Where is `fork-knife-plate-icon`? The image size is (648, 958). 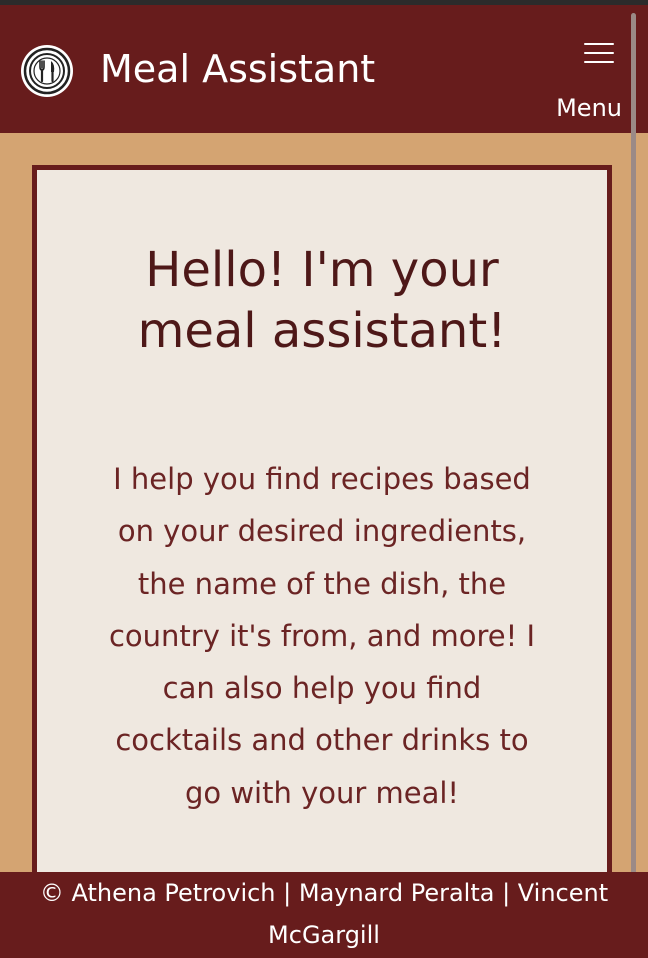
fork-knife-plate-icon is located at coordinates (47, 71).